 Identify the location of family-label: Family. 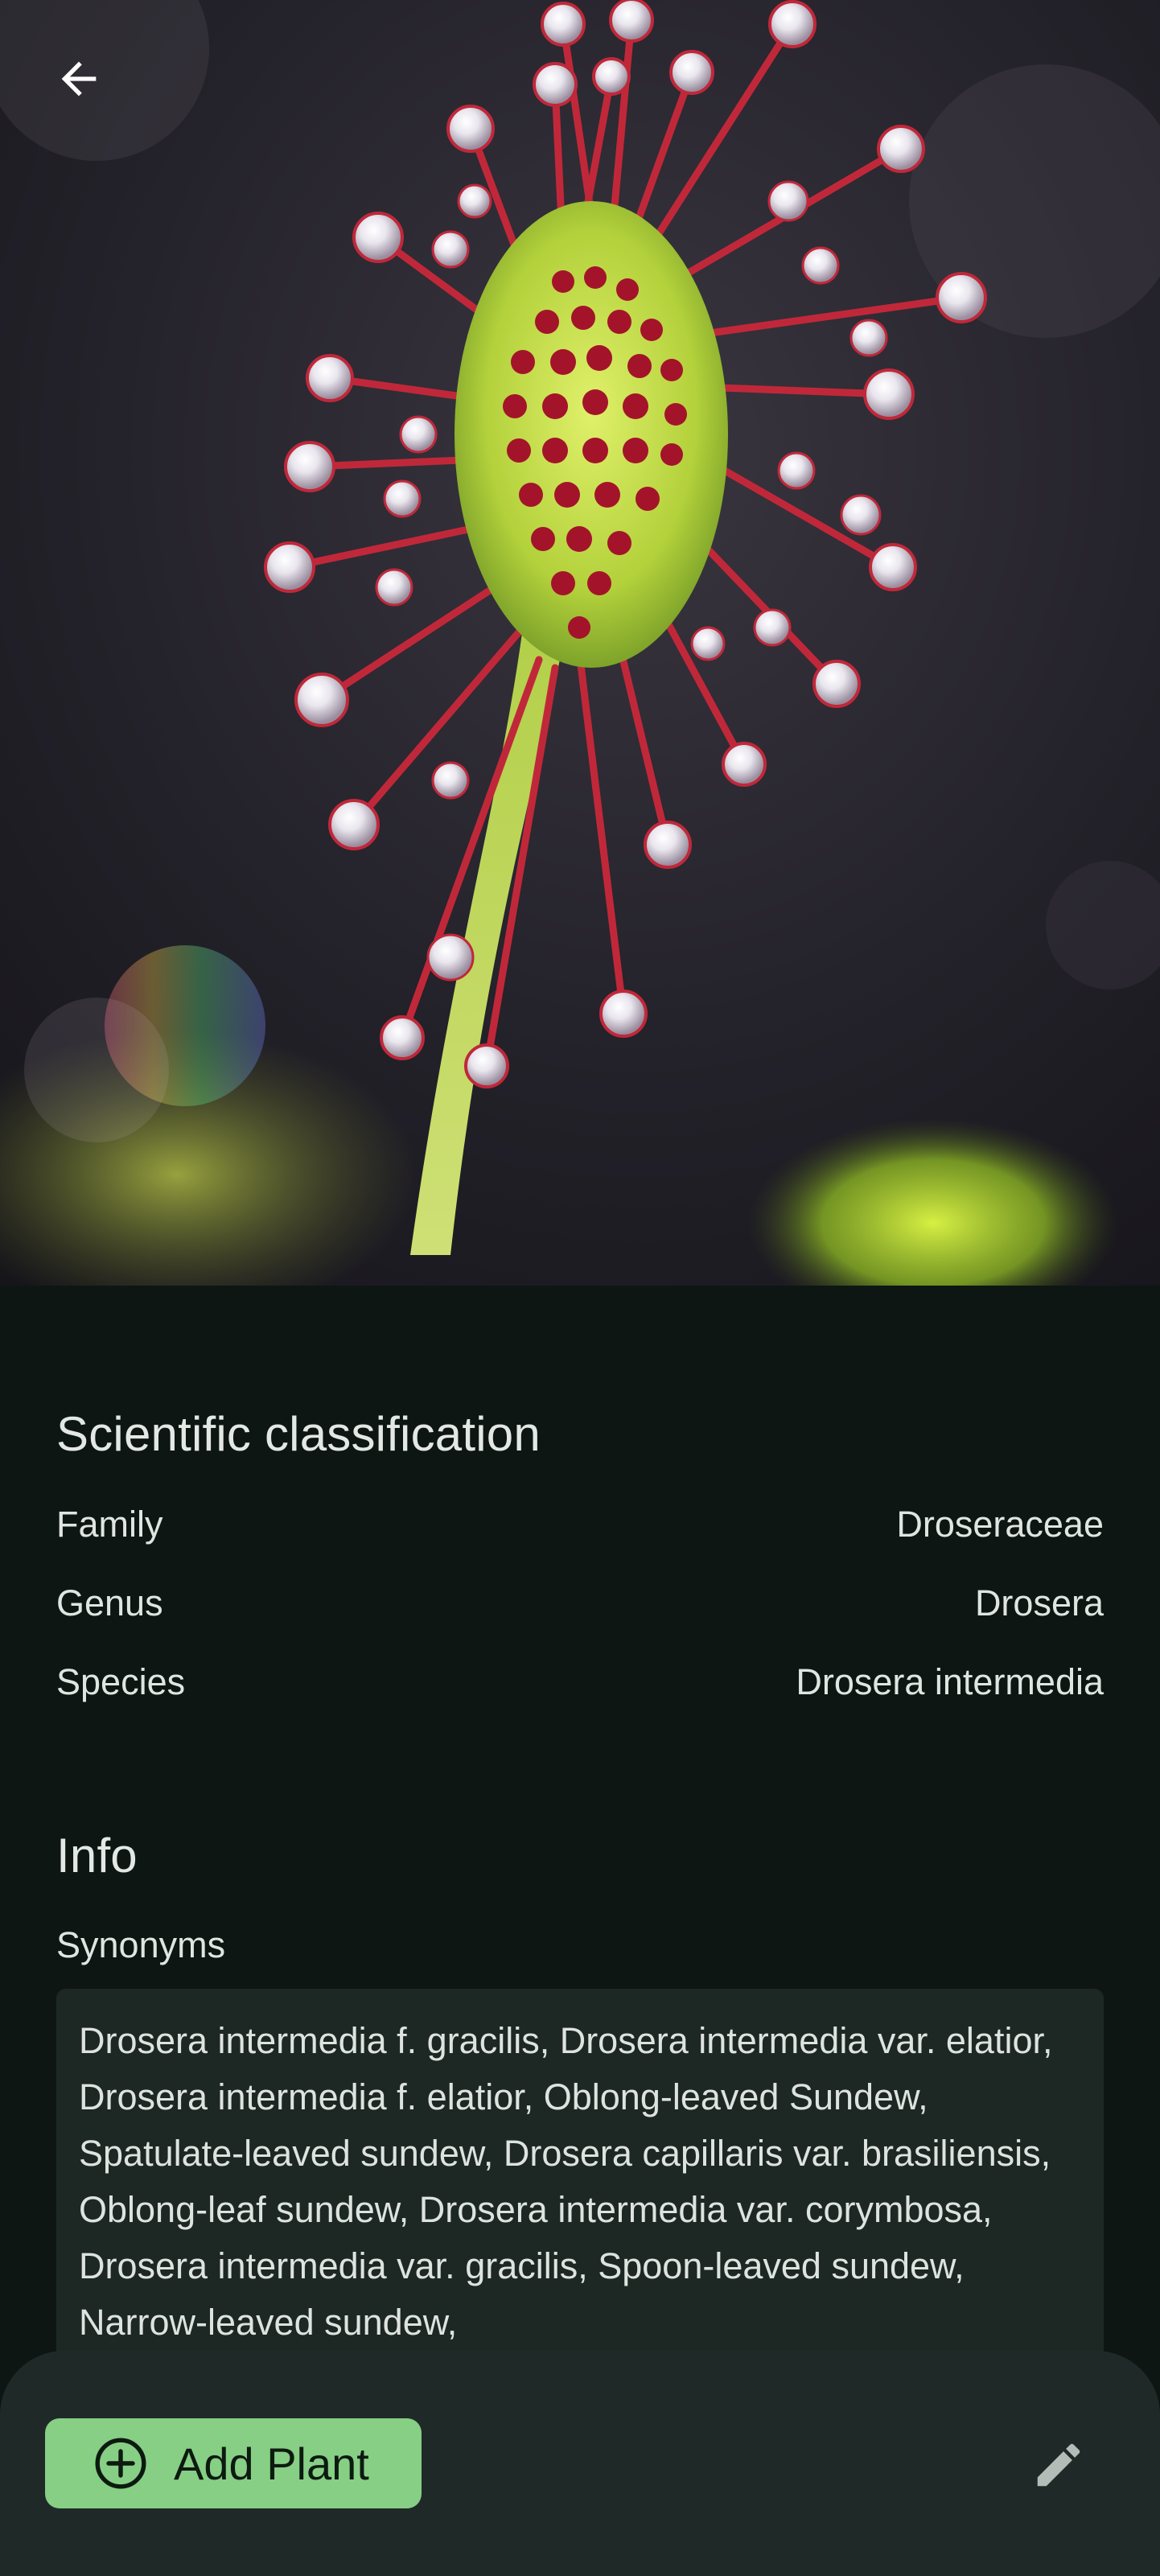
(109, 1524).